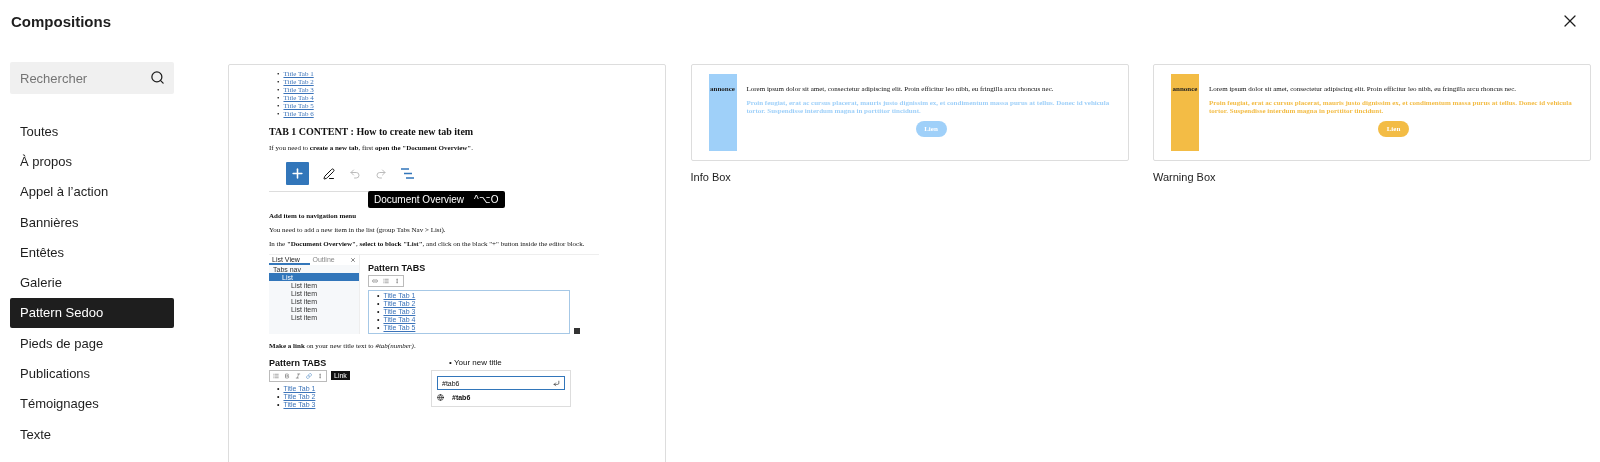 This screenshot has width=1600, height=462. What do you see at coordinates (407, 173) in the screenshot?
I see `list-view-icon` at bounding box center [407, 173].